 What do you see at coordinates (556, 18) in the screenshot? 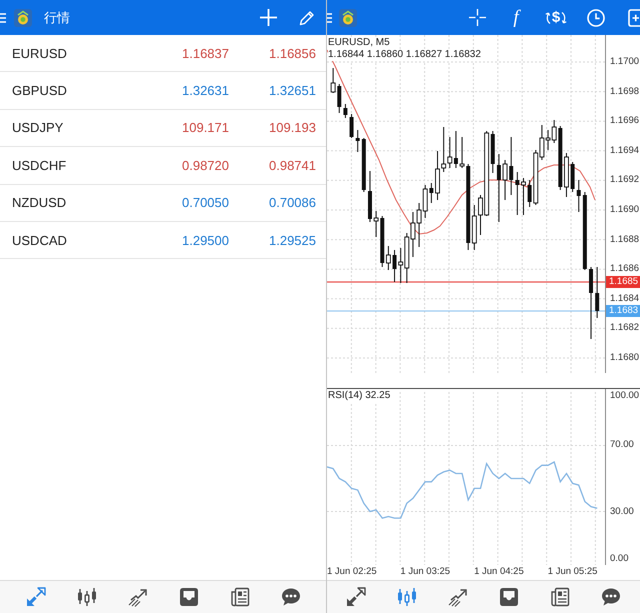
I see `trade-button: $` at bounding box center [556, 18].